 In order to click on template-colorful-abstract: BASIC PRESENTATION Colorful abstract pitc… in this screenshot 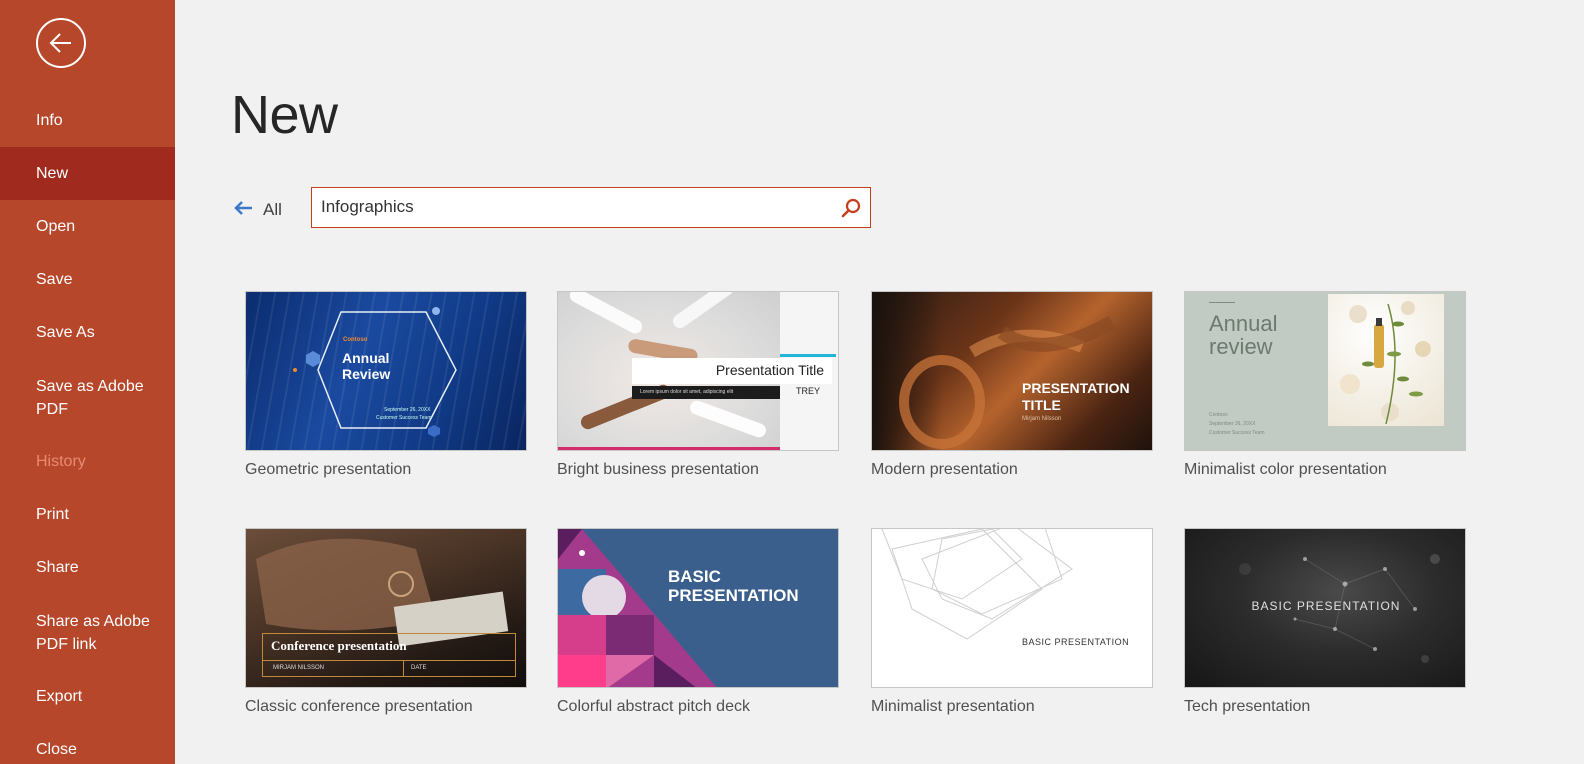, I will do `click(698, 621)`.